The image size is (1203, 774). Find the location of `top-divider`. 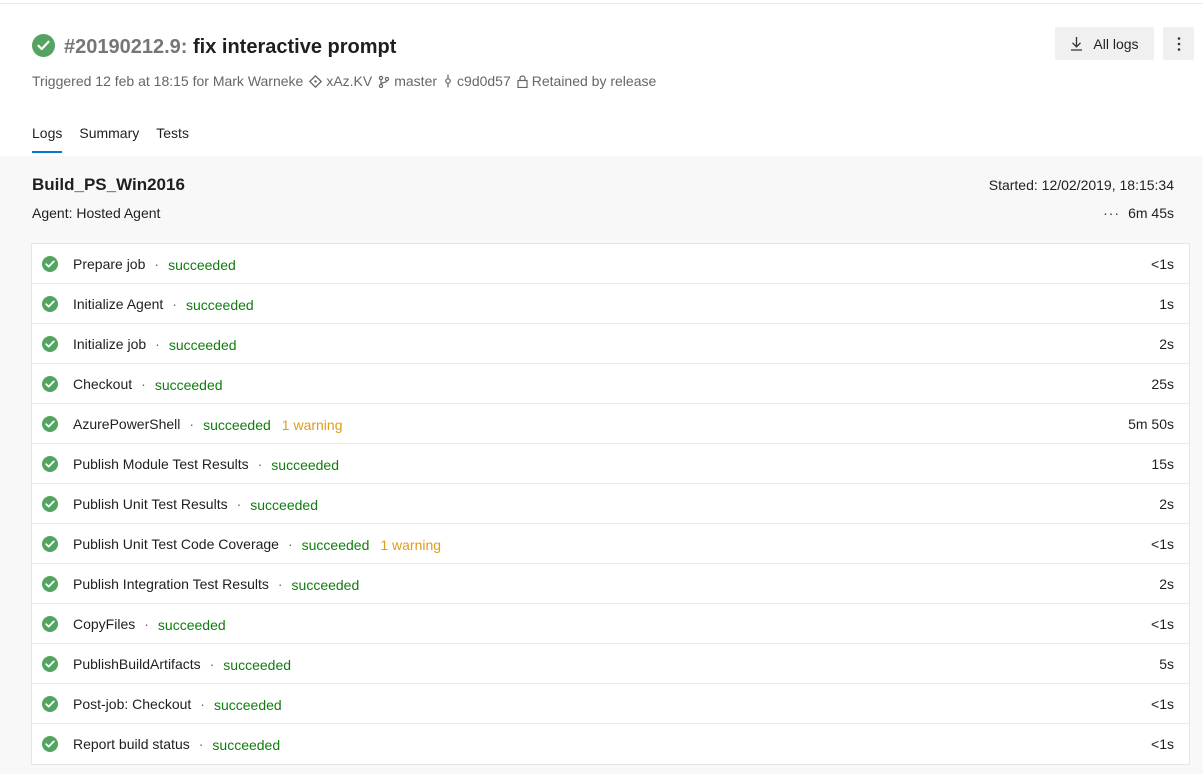

top-divider is located at coordinates (601, 2).